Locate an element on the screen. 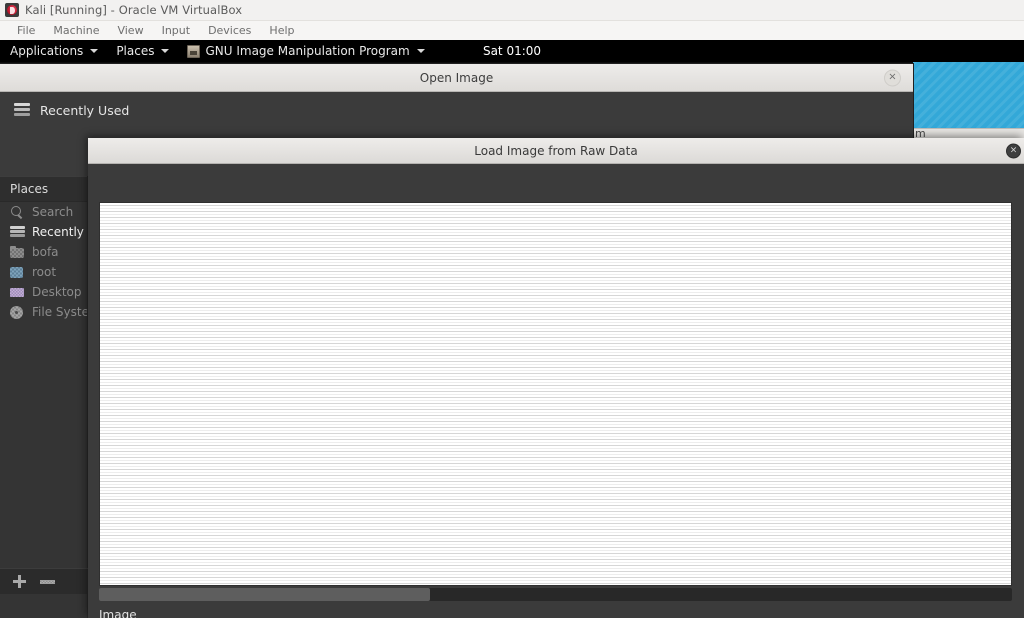  panel-gimp-window-menu: GNU Image Manipulation Program is located at coordinates (305, 51).